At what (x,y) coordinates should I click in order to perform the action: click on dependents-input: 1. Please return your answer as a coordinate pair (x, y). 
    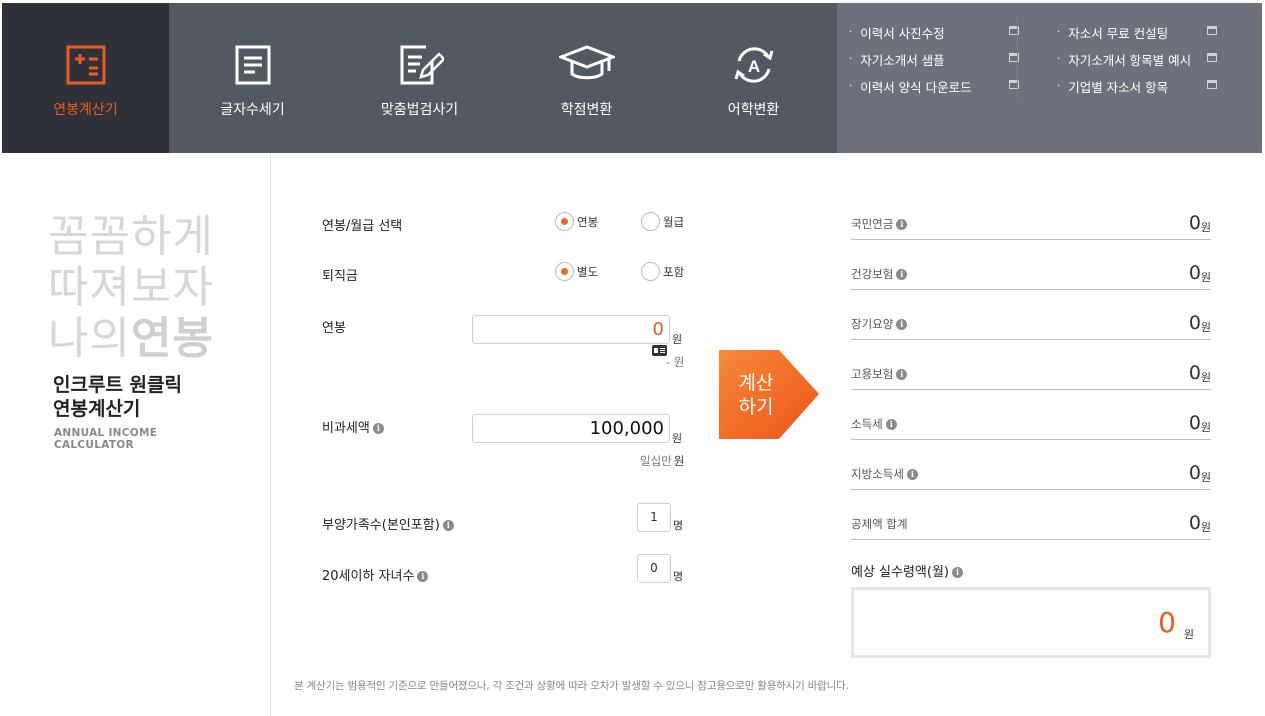
    Looking at the image, I should click on (654, 517).